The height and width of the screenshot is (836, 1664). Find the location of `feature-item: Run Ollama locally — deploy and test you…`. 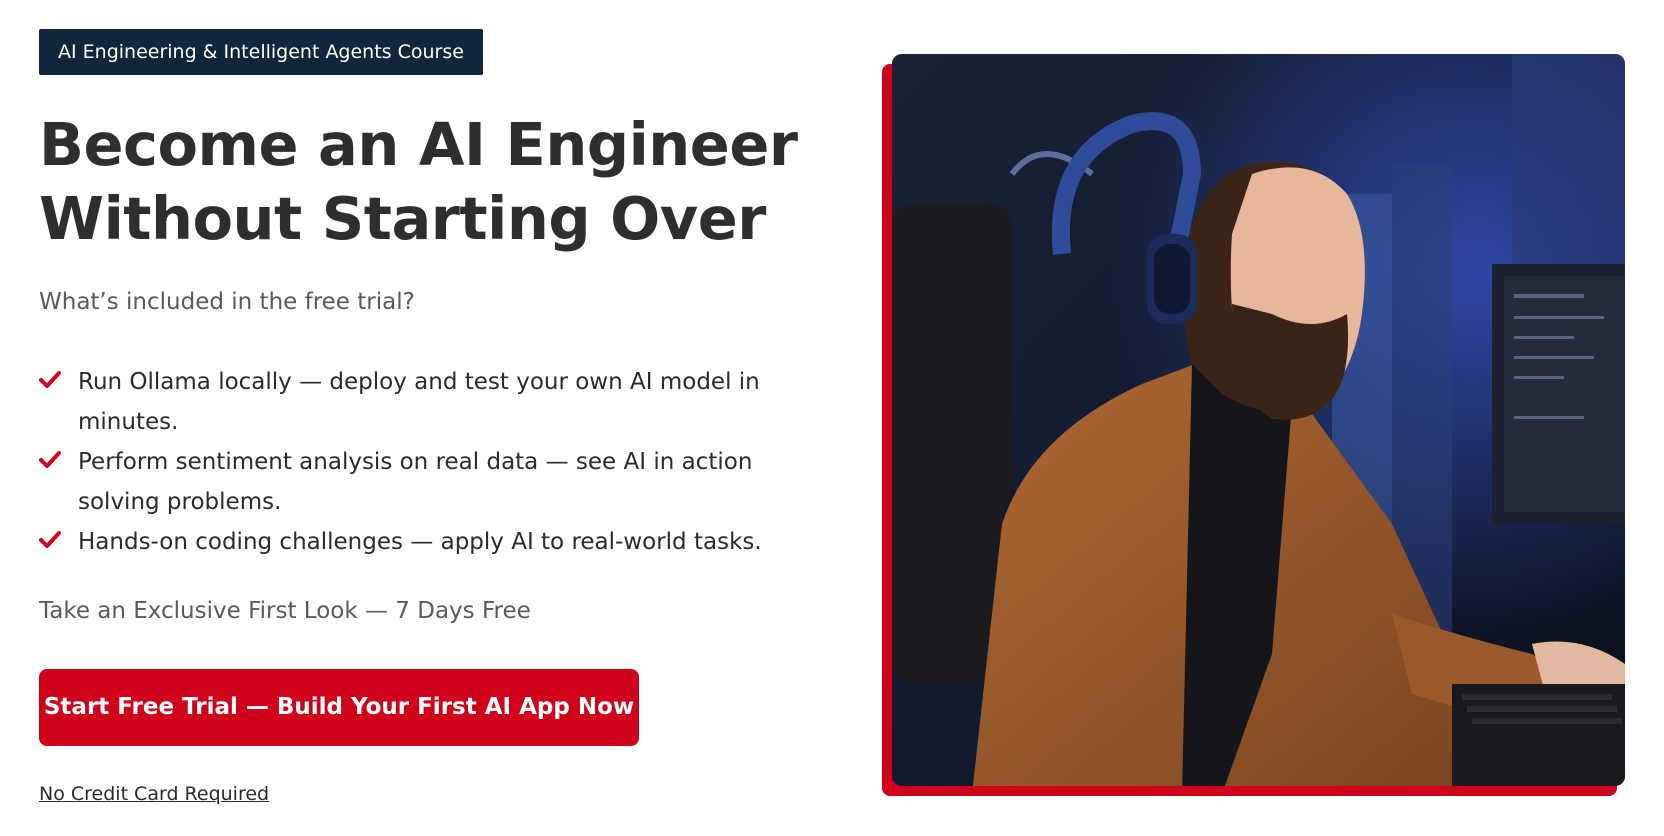

feature-item: Run Ollama locally — deploy and test you… is located at coordinates (419, 402).